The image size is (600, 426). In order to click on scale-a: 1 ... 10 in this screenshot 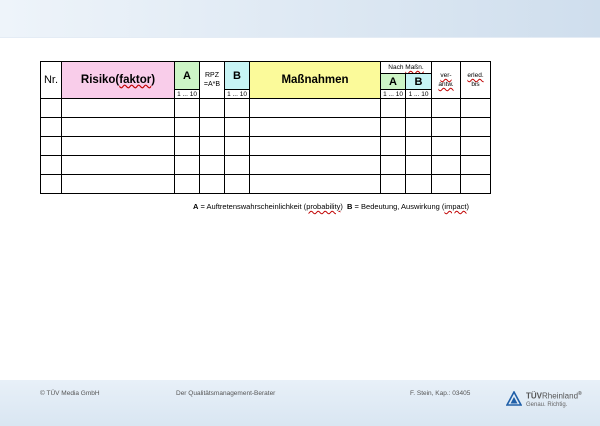, I will do `click(187, 94)`.